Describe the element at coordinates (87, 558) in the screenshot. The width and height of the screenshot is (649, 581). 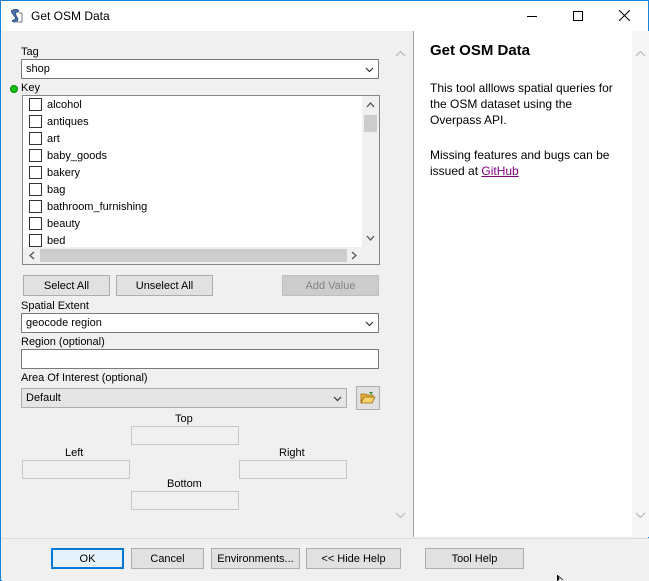
I see `ok-button: OK` at that location.